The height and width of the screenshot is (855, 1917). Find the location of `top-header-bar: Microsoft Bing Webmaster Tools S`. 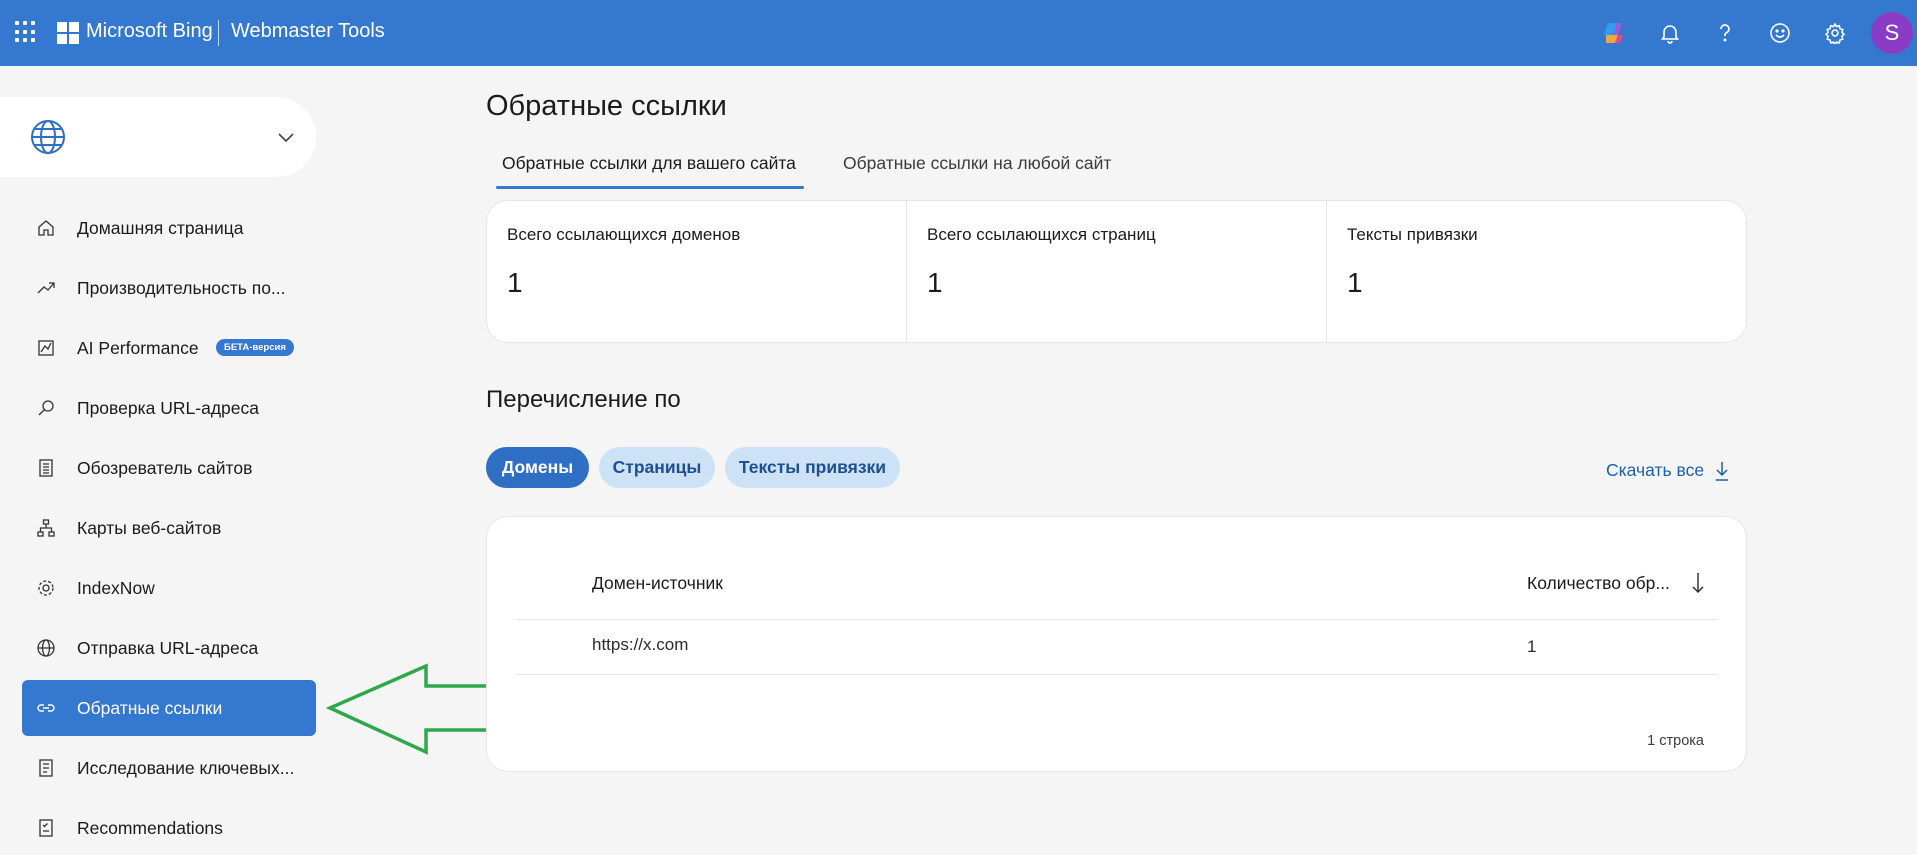

top-header-bar: Microsoft Bing Webmaster Tools S is located at coordinates (958, 33).